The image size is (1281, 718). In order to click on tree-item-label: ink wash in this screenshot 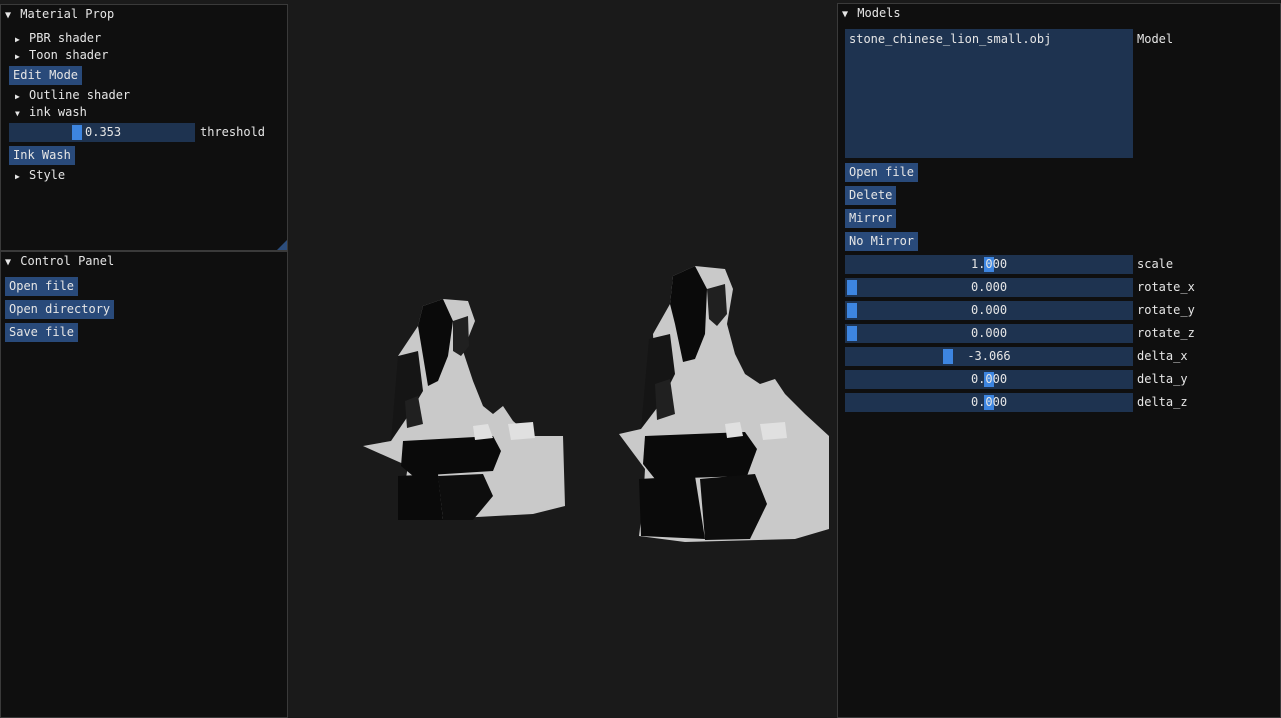, I will do `click(58, 112)`.